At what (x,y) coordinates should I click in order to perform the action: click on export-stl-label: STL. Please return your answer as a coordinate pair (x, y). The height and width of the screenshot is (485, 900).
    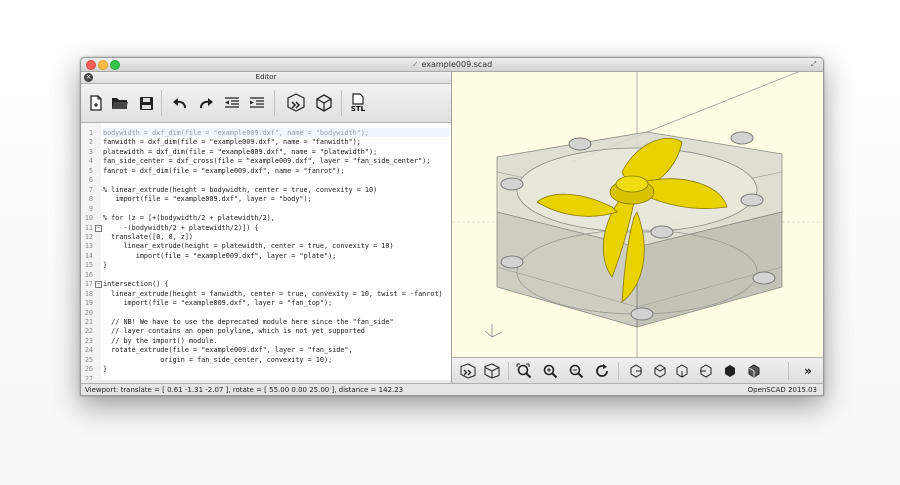
    Looking at the image, I should click on (358, 109).